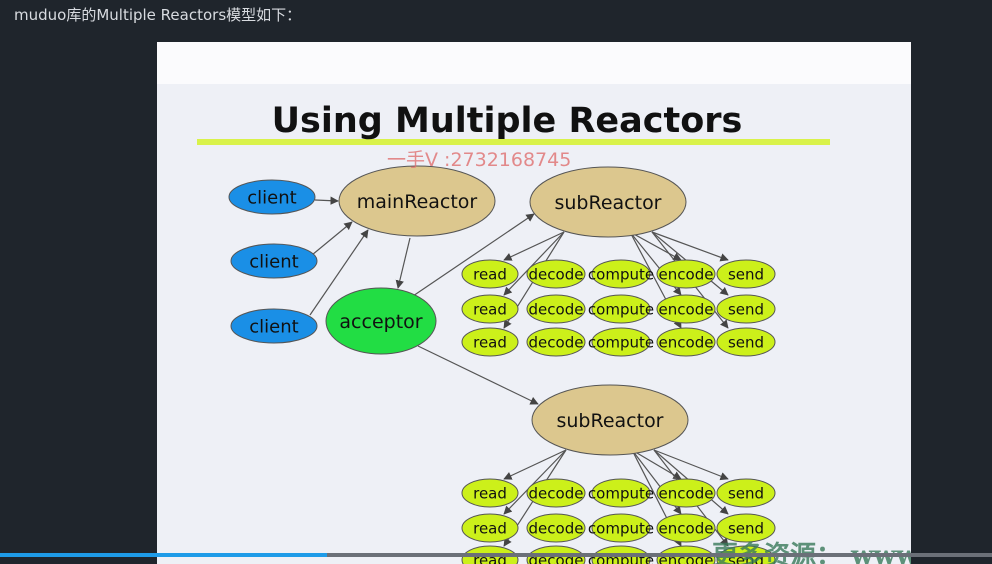  What do you see at coordinates (496, 555) in the screenshot?
I see `video-progress-bar` at bounding box center [496, 555].